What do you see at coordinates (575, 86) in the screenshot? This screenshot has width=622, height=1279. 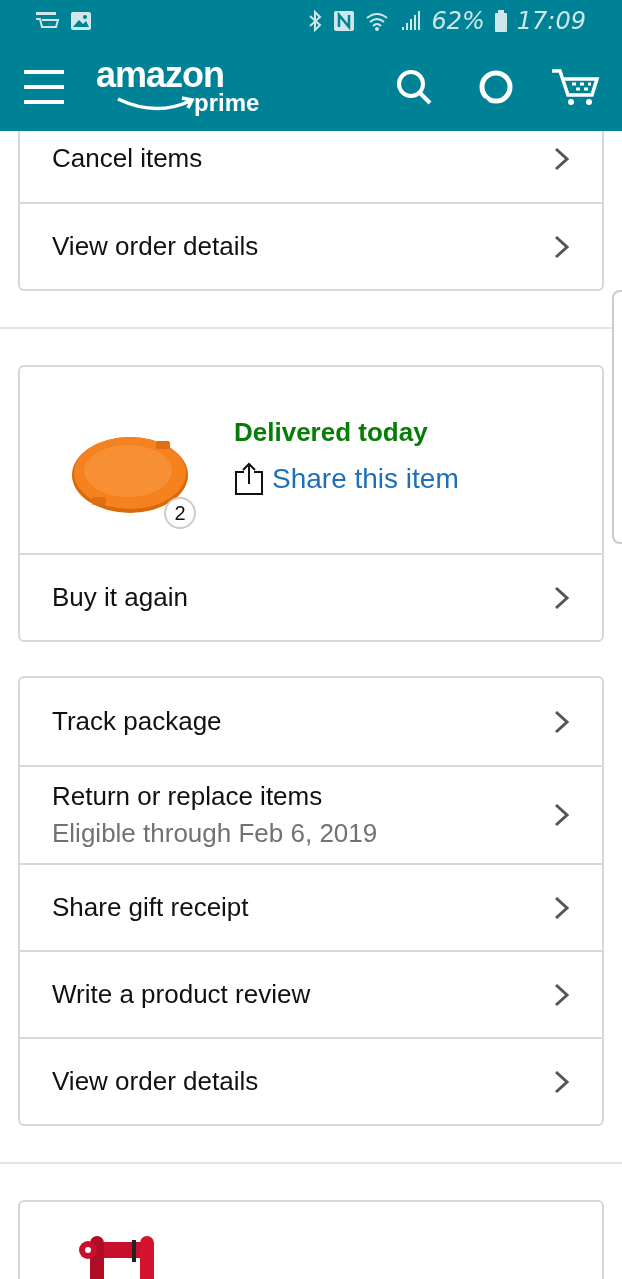 I see `cart-icon` at bounding box center [575, 86].